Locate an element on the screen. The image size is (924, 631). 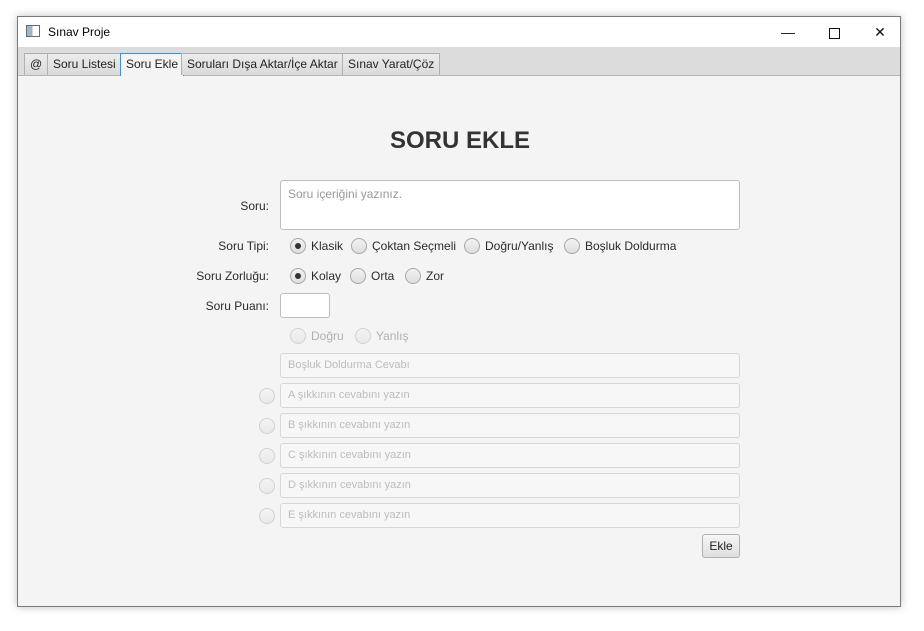
maximize-button is located at coordinates (834, 32).